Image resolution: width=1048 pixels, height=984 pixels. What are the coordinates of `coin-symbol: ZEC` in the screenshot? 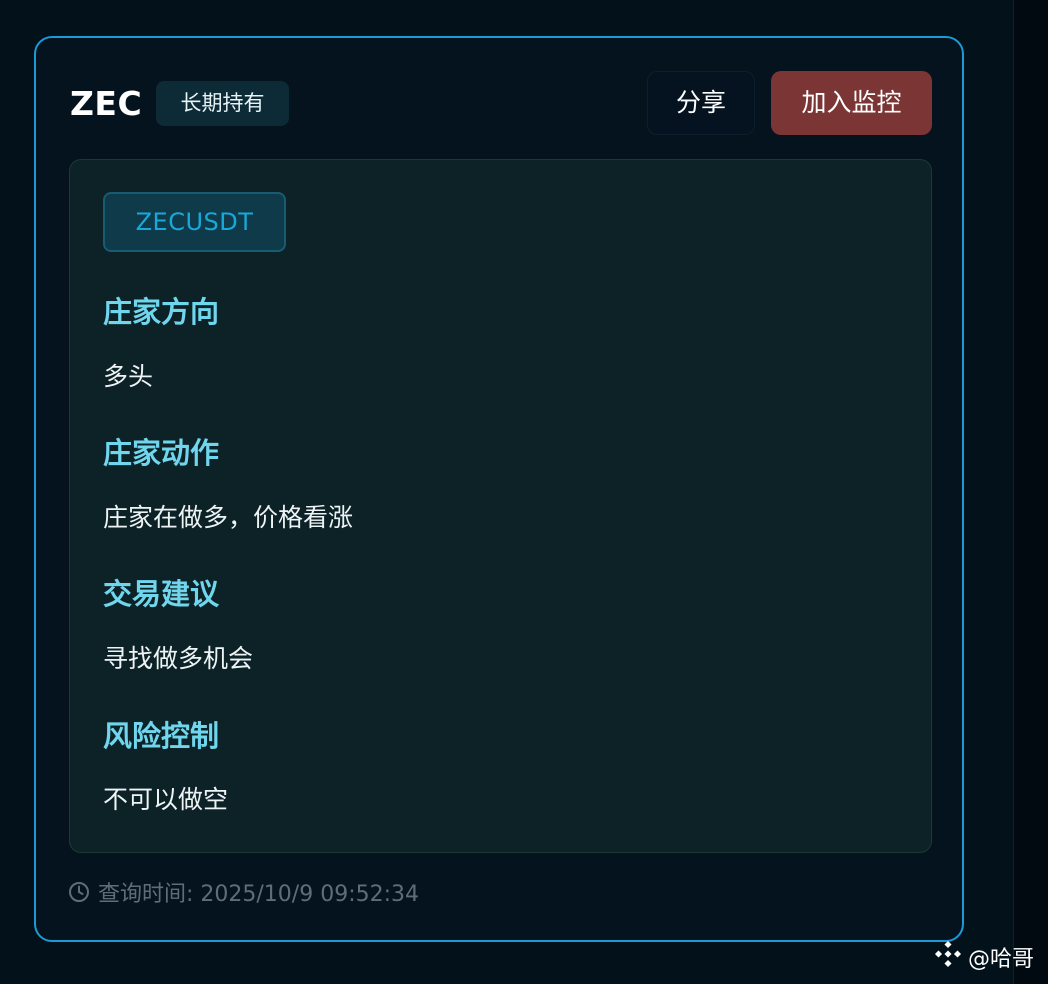 It's located at (106, 103).